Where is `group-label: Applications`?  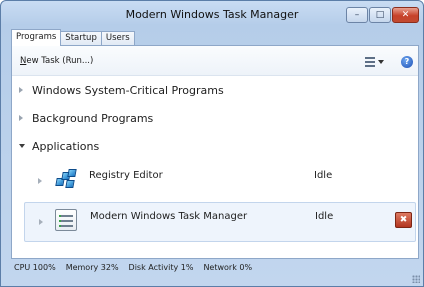 group-label: Applications is located at coordinates (66, 146).